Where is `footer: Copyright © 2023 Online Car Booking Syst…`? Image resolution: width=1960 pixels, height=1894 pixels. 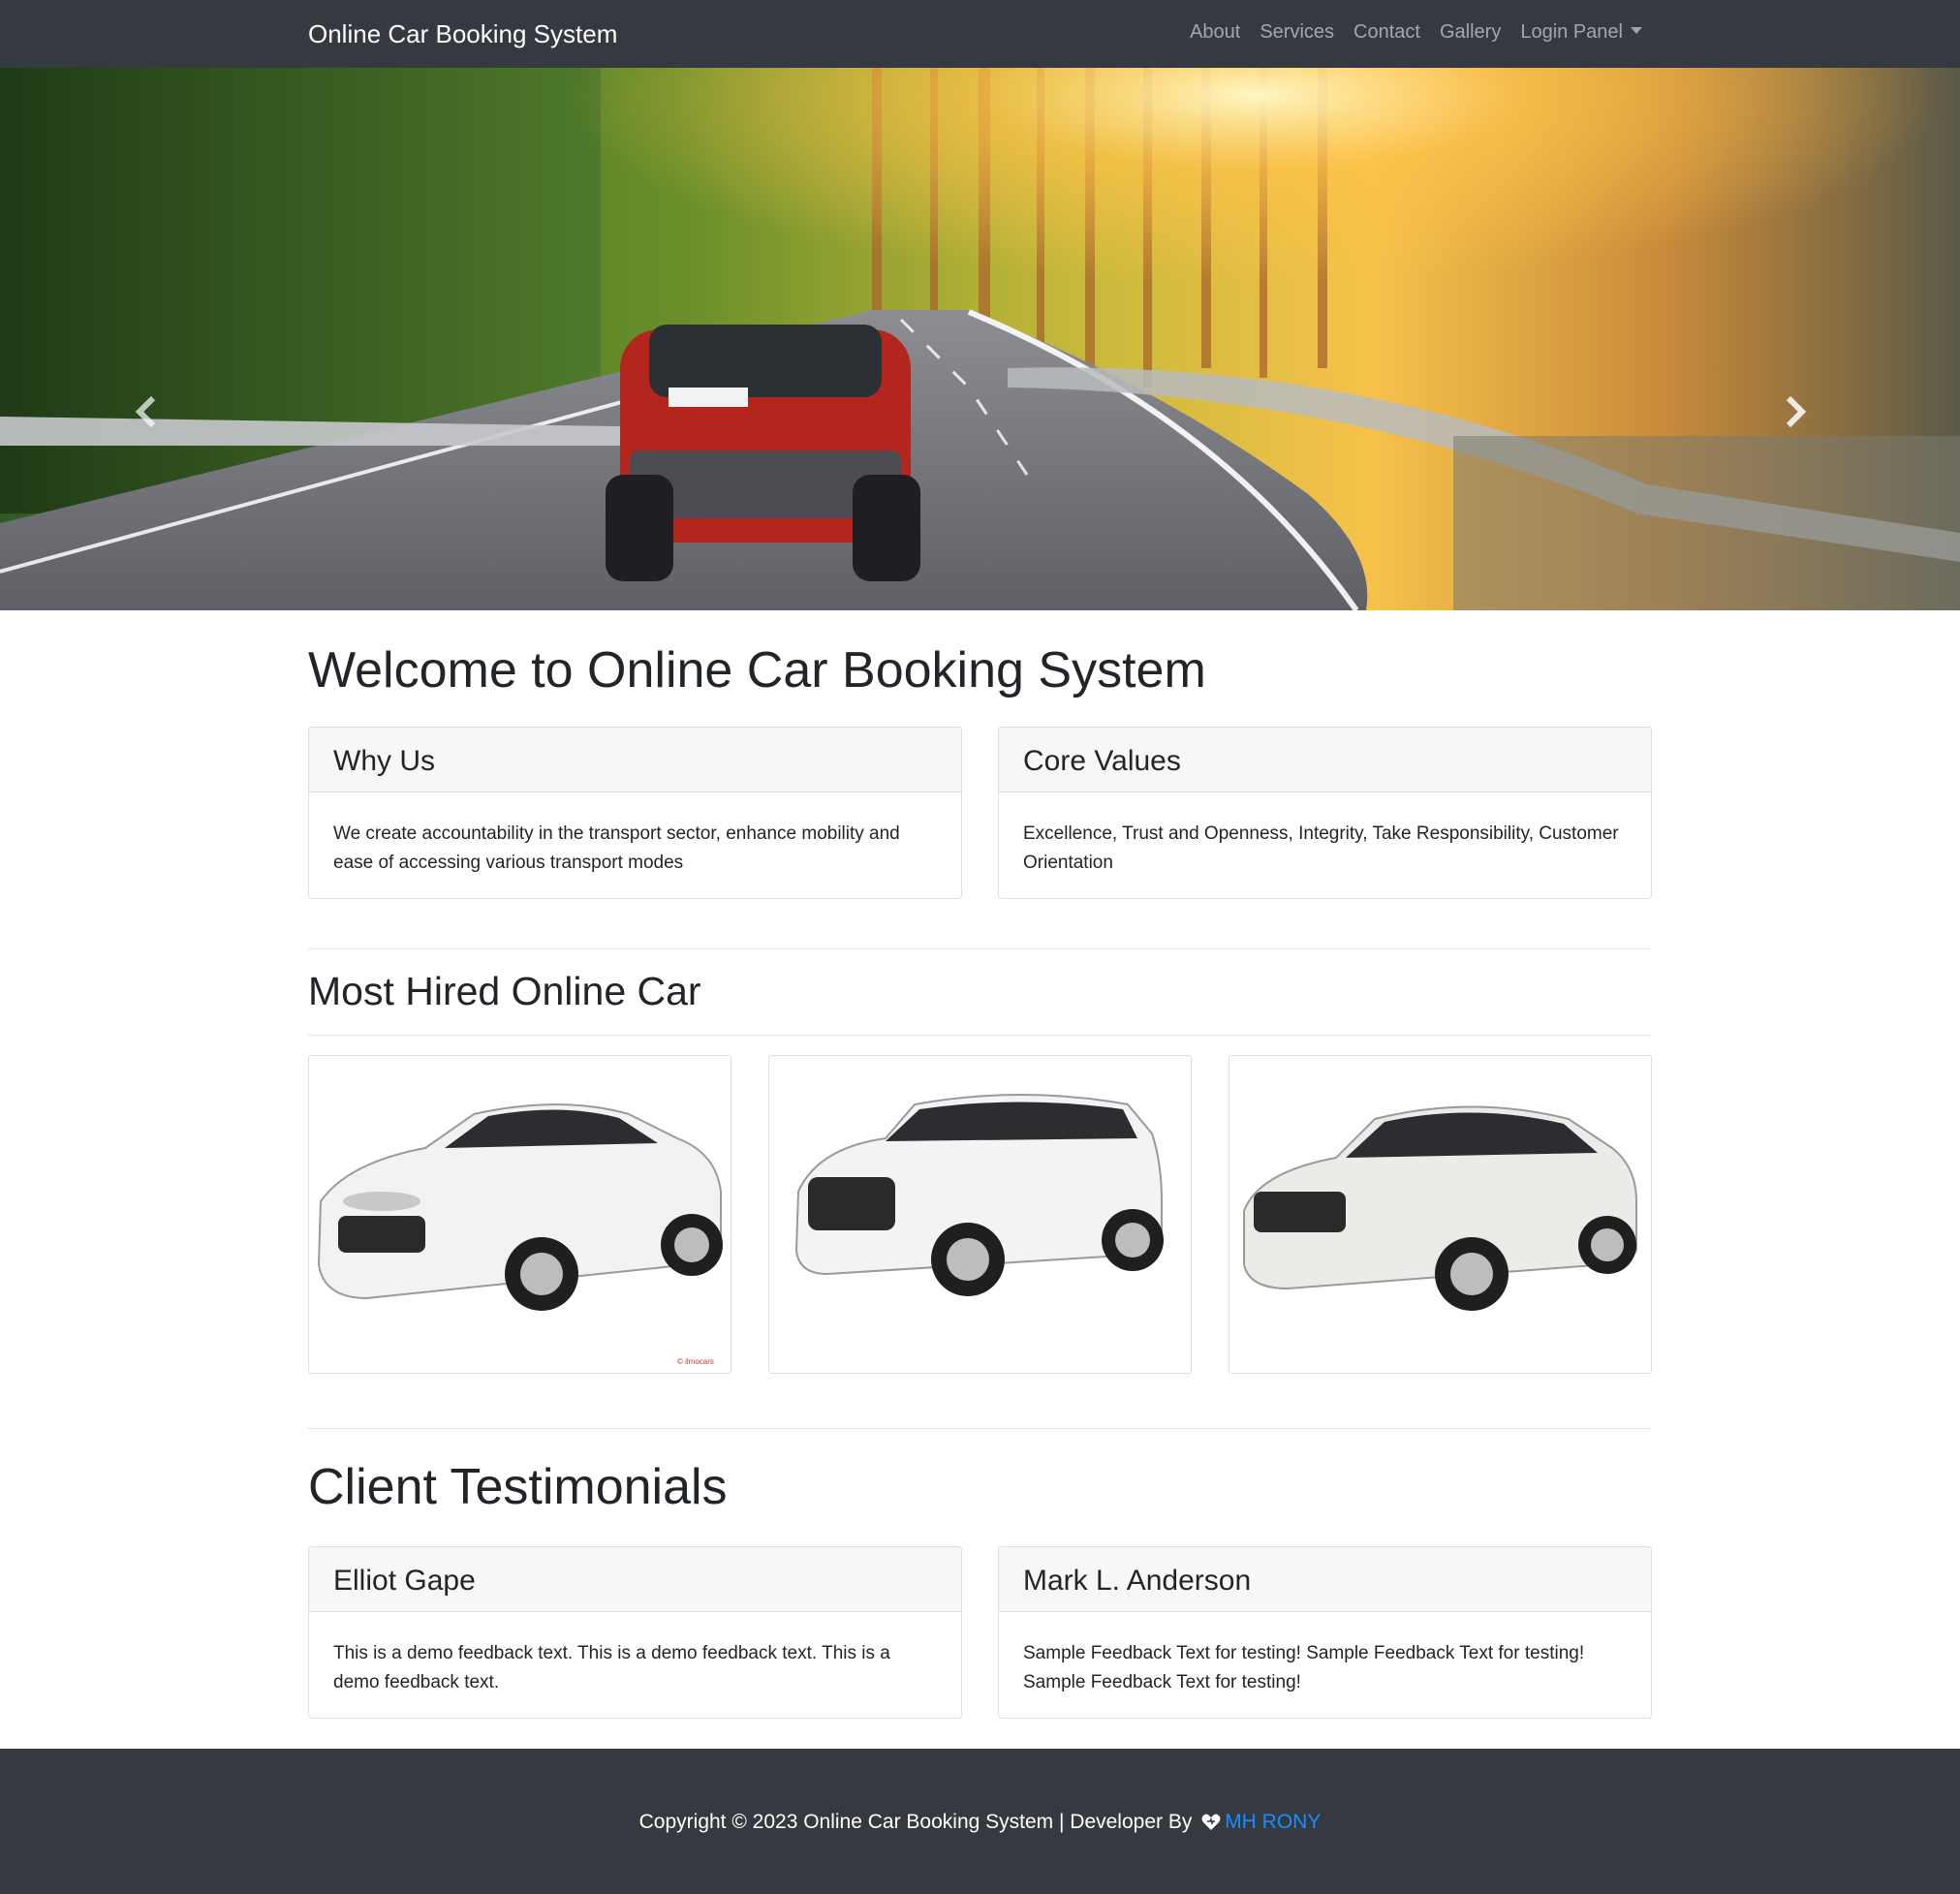 footer: Copyright © 2023 Online Car Booking Syst… is located at coordinates (980, 1821).